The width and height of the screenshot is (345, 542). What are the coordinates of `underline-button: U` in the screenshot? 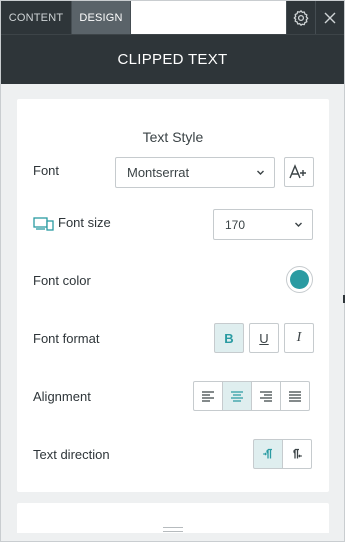 It's located at (264, 338).